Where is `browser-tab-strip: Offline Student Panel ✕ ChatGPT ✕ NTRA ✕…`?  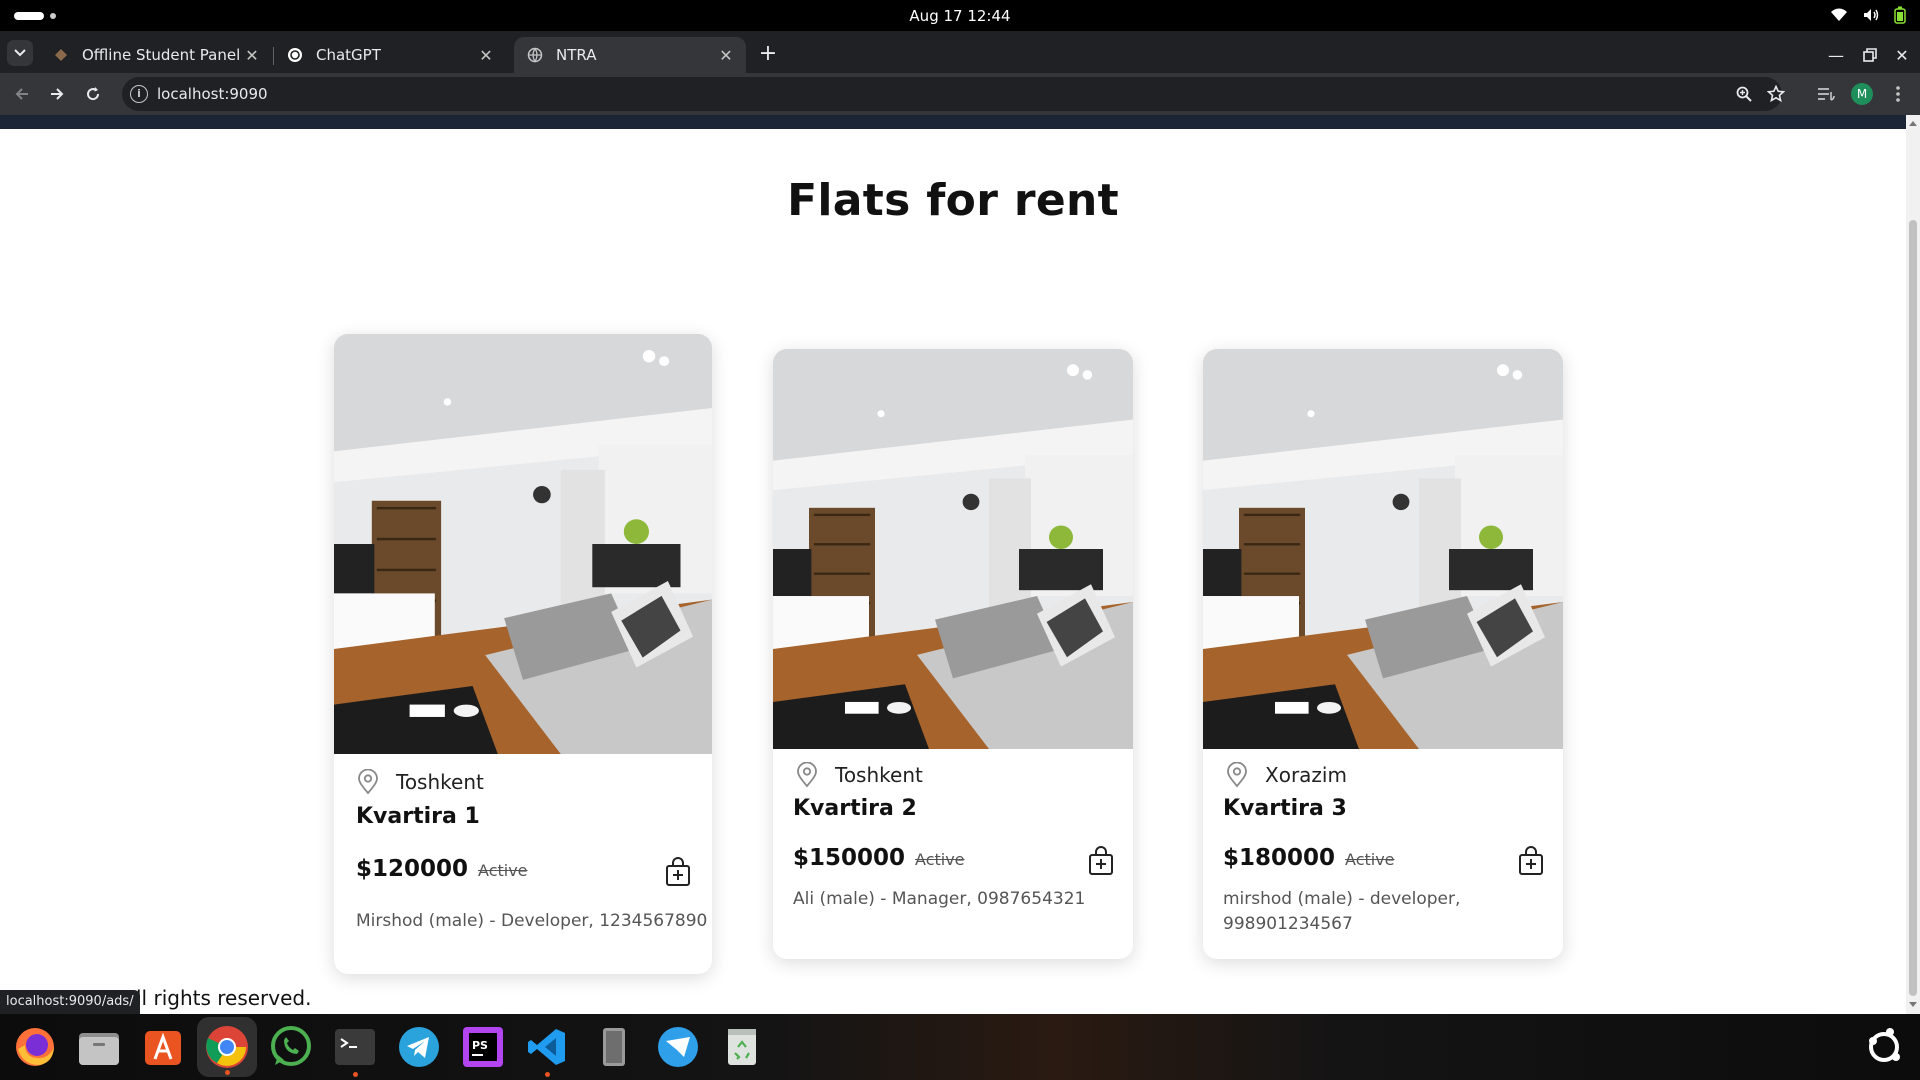 browser-tab-strip: Offline Student Panel ✕ ChatGPT ✕ NTRA ✕… is located at coordinates (960, 52).